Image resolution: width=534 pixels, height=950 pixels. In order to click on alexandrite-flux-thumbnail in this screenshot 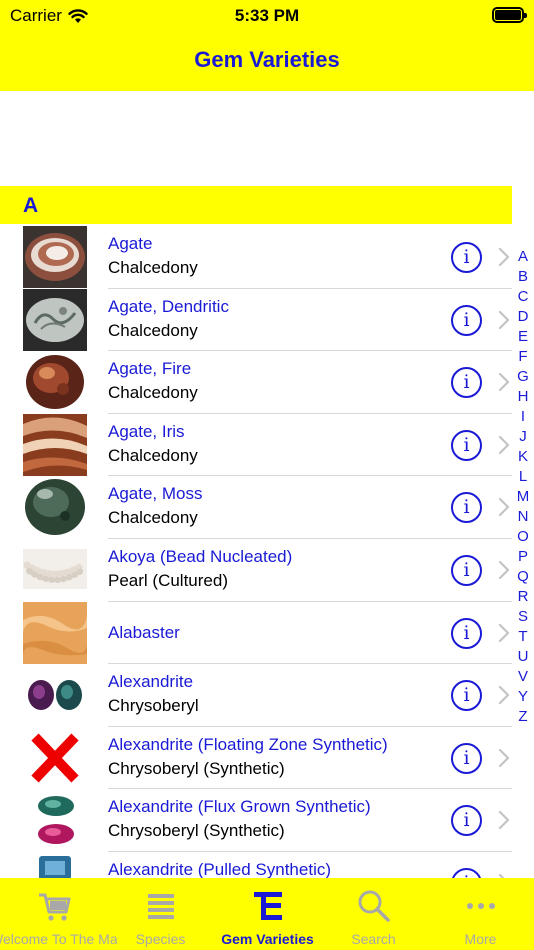, I will do `click(55, 820)`.